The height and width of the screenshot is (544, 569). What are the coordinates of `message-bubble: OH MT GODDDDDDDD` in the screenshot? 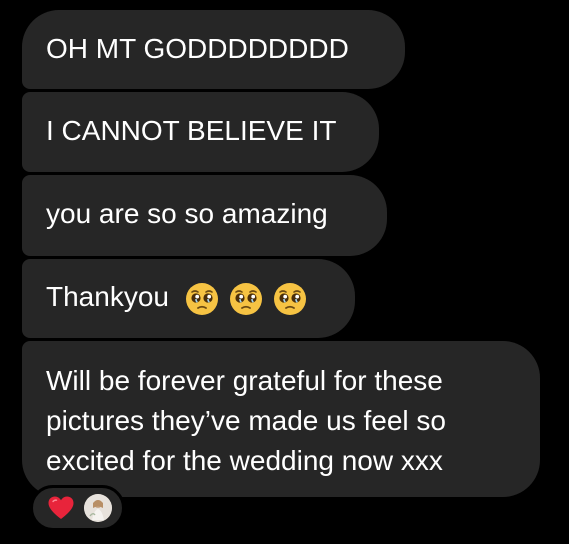 It's located at (213, 49).